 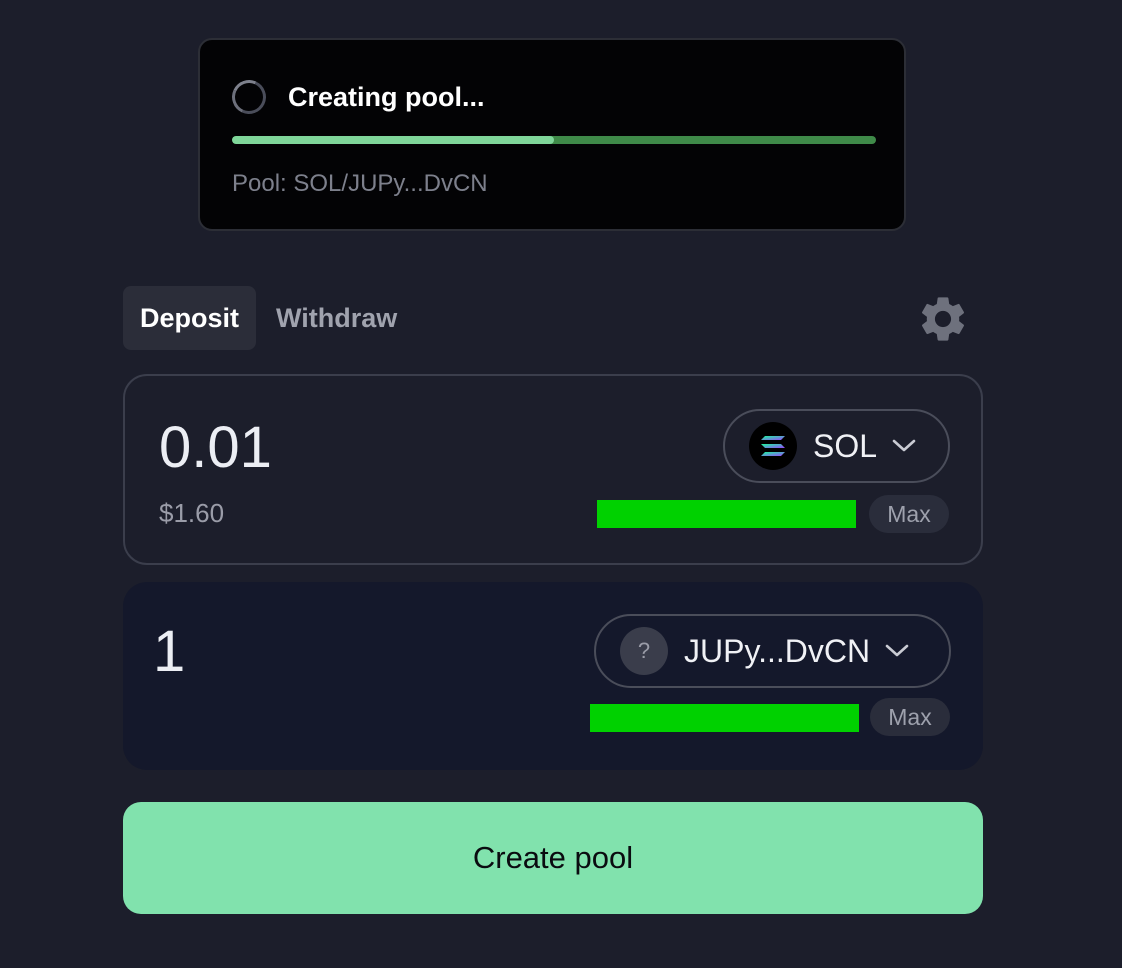 What do you see at coordinates (553, 676) in the screenshot?
I see `token-b-input-card: 1 ? JUPy...DvCN Max` at bounding box center [553, 676].